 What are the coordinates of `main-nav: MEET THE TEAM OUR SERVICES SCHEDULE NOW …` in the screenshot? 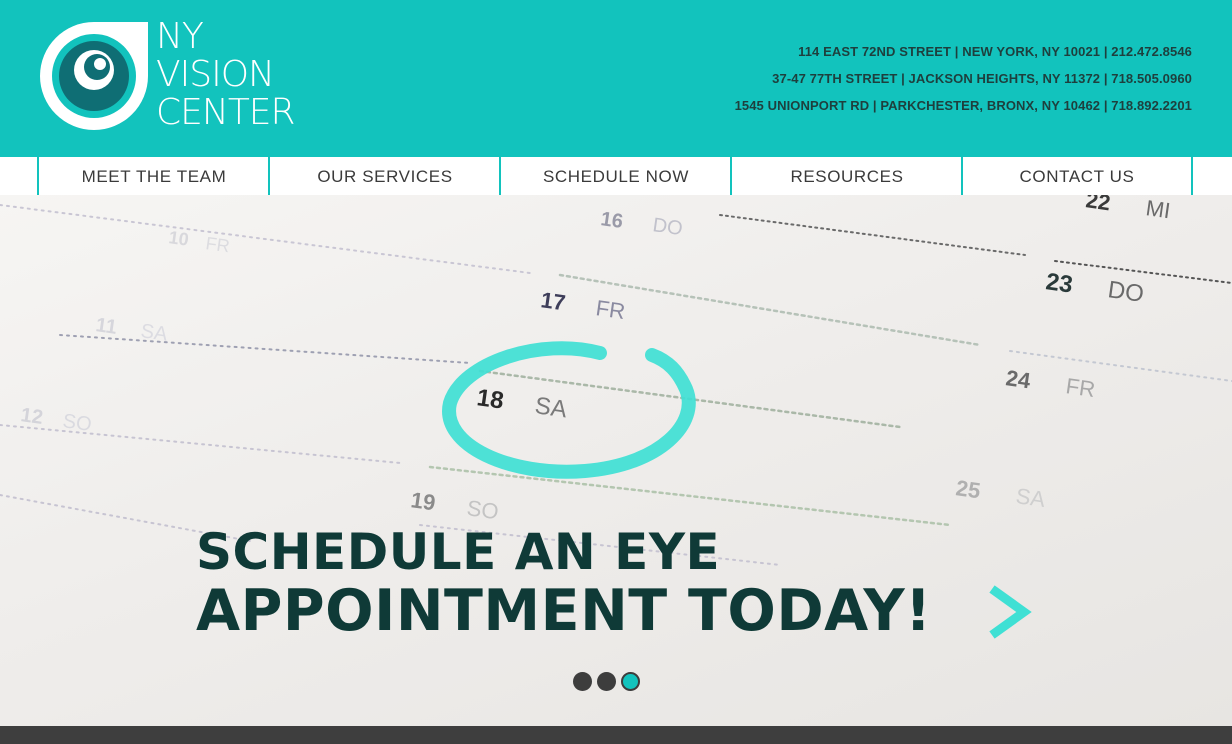 It's located at (616, 176).